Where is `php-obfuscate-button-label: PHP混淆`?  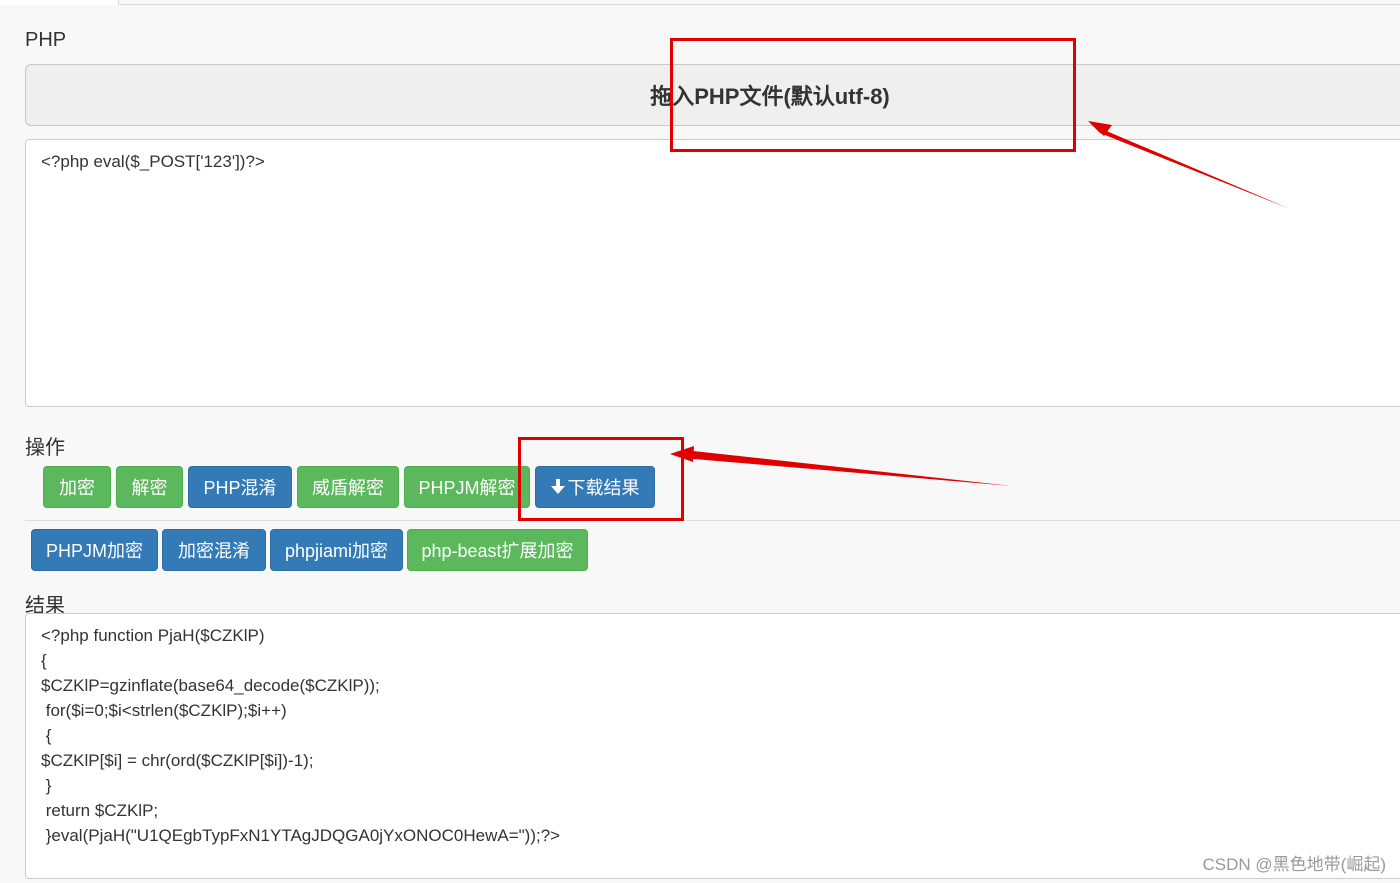
php-obfuscate-button-label: PHP混淆 is located at coordinates (240, 488).